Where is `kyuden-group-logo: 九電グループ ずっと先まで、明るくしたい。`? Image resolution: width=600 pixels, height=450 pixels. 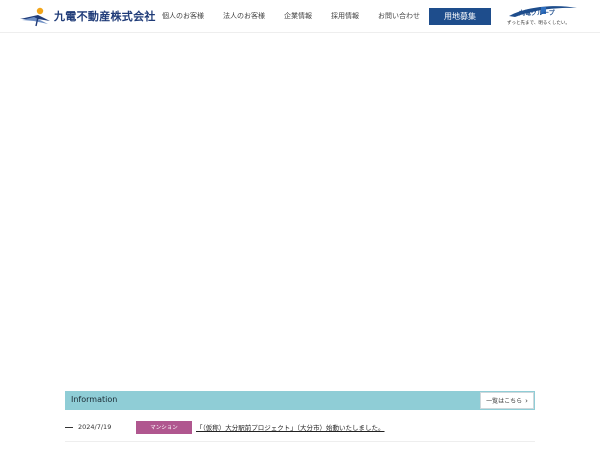 kyuden-group-logo: 九電グループ ずっと先まで、明るくしたい。 is located at coordinates (546, 16).